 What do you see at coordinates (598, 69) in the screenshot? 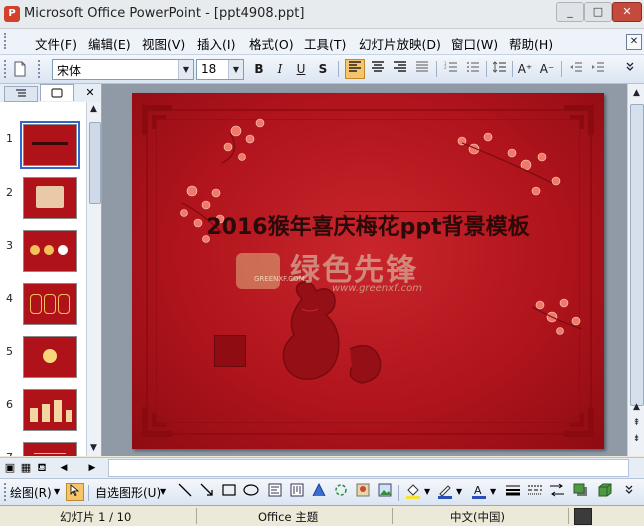
I see `increase-indent-icon` at bounding box center [598, 69].